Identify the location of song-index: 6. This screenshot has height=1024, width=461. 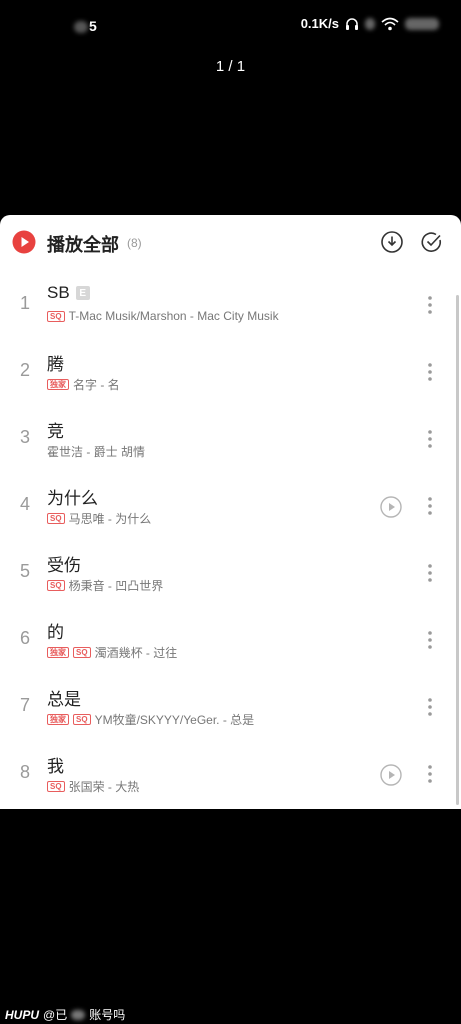
(24, 638).